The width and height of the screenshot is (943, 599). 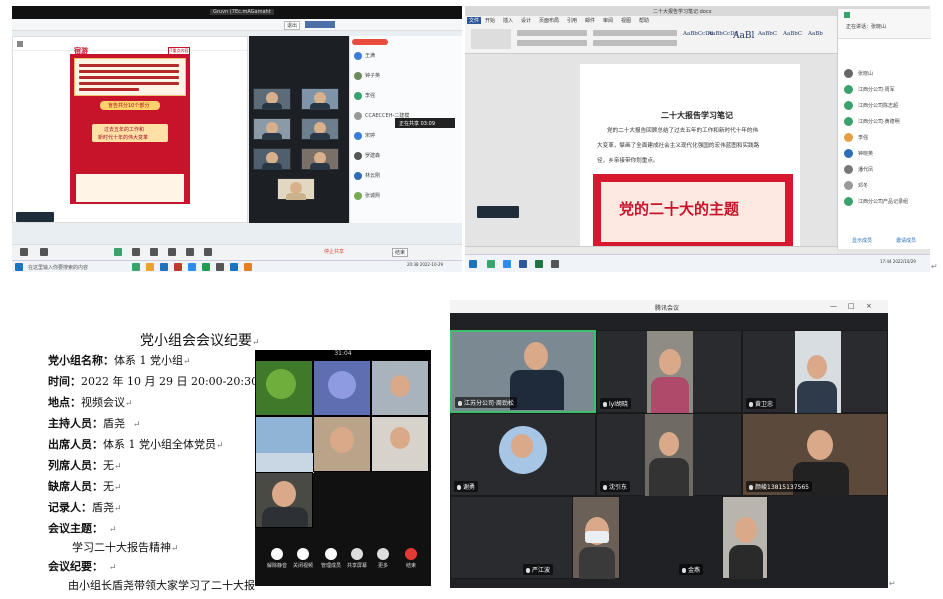 I want to click on list-item: 罗建森, so click(x=404, y=156).